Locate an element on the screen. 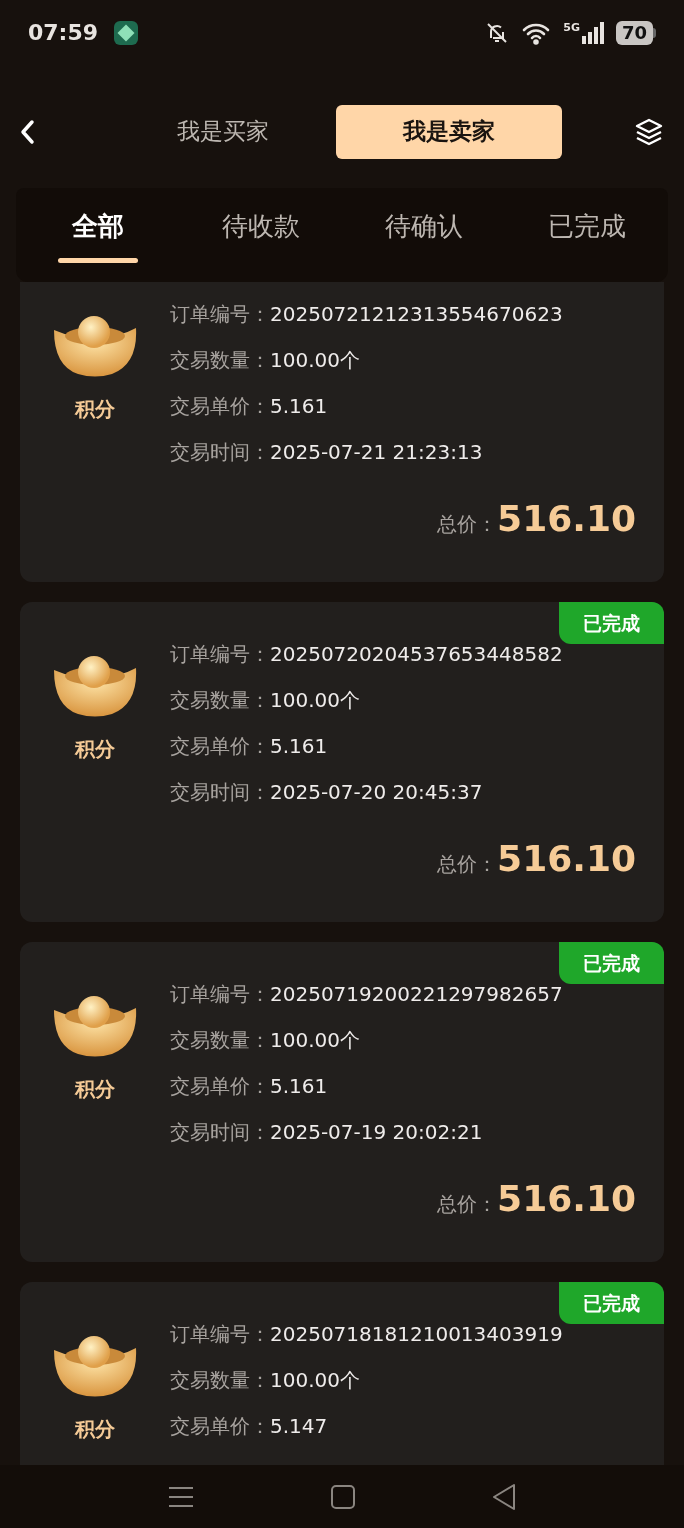 The width and height of the screenshot is (684, 1528). filter-tab: 全部 is located at coordinates (97, 235).